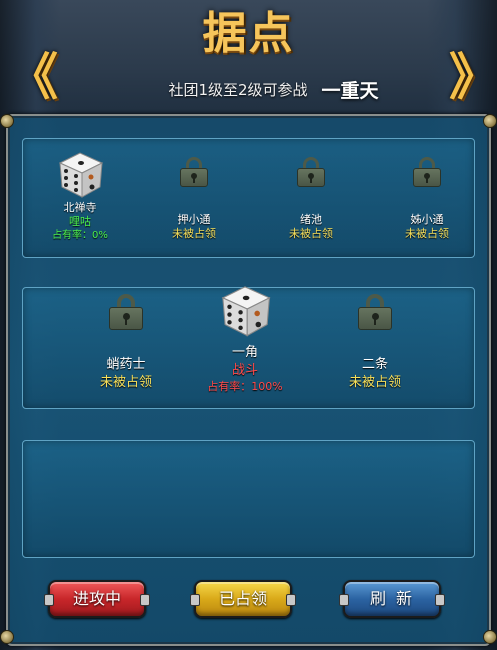 The width and height of the screenshot is (497, 650). I want to click on stronghold-name: 一角, so click(244, 352).